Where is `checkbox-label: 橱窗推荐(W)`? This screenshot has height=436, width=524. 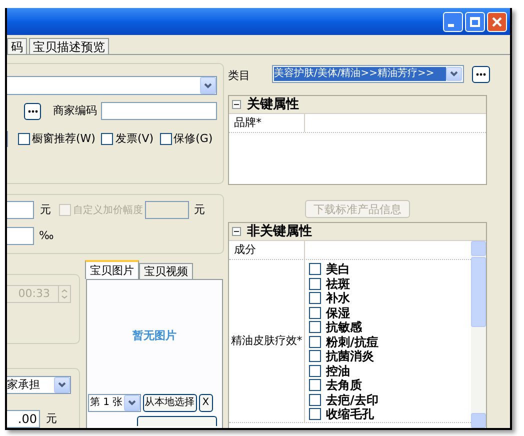
checkbox-label: 橱窗推荐(W) is located at coordinates (64, 139).